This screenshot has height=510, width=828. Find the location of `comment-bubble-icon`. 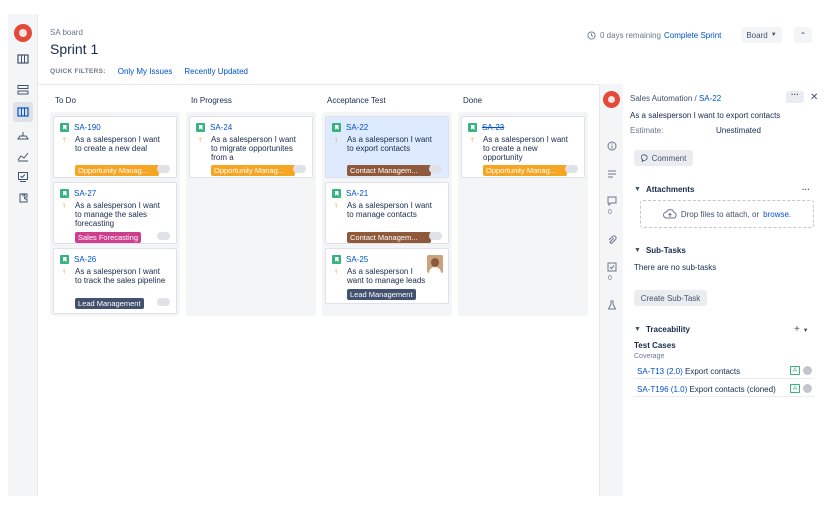

comment-bubble-icon is located at coordinates (644, 158).